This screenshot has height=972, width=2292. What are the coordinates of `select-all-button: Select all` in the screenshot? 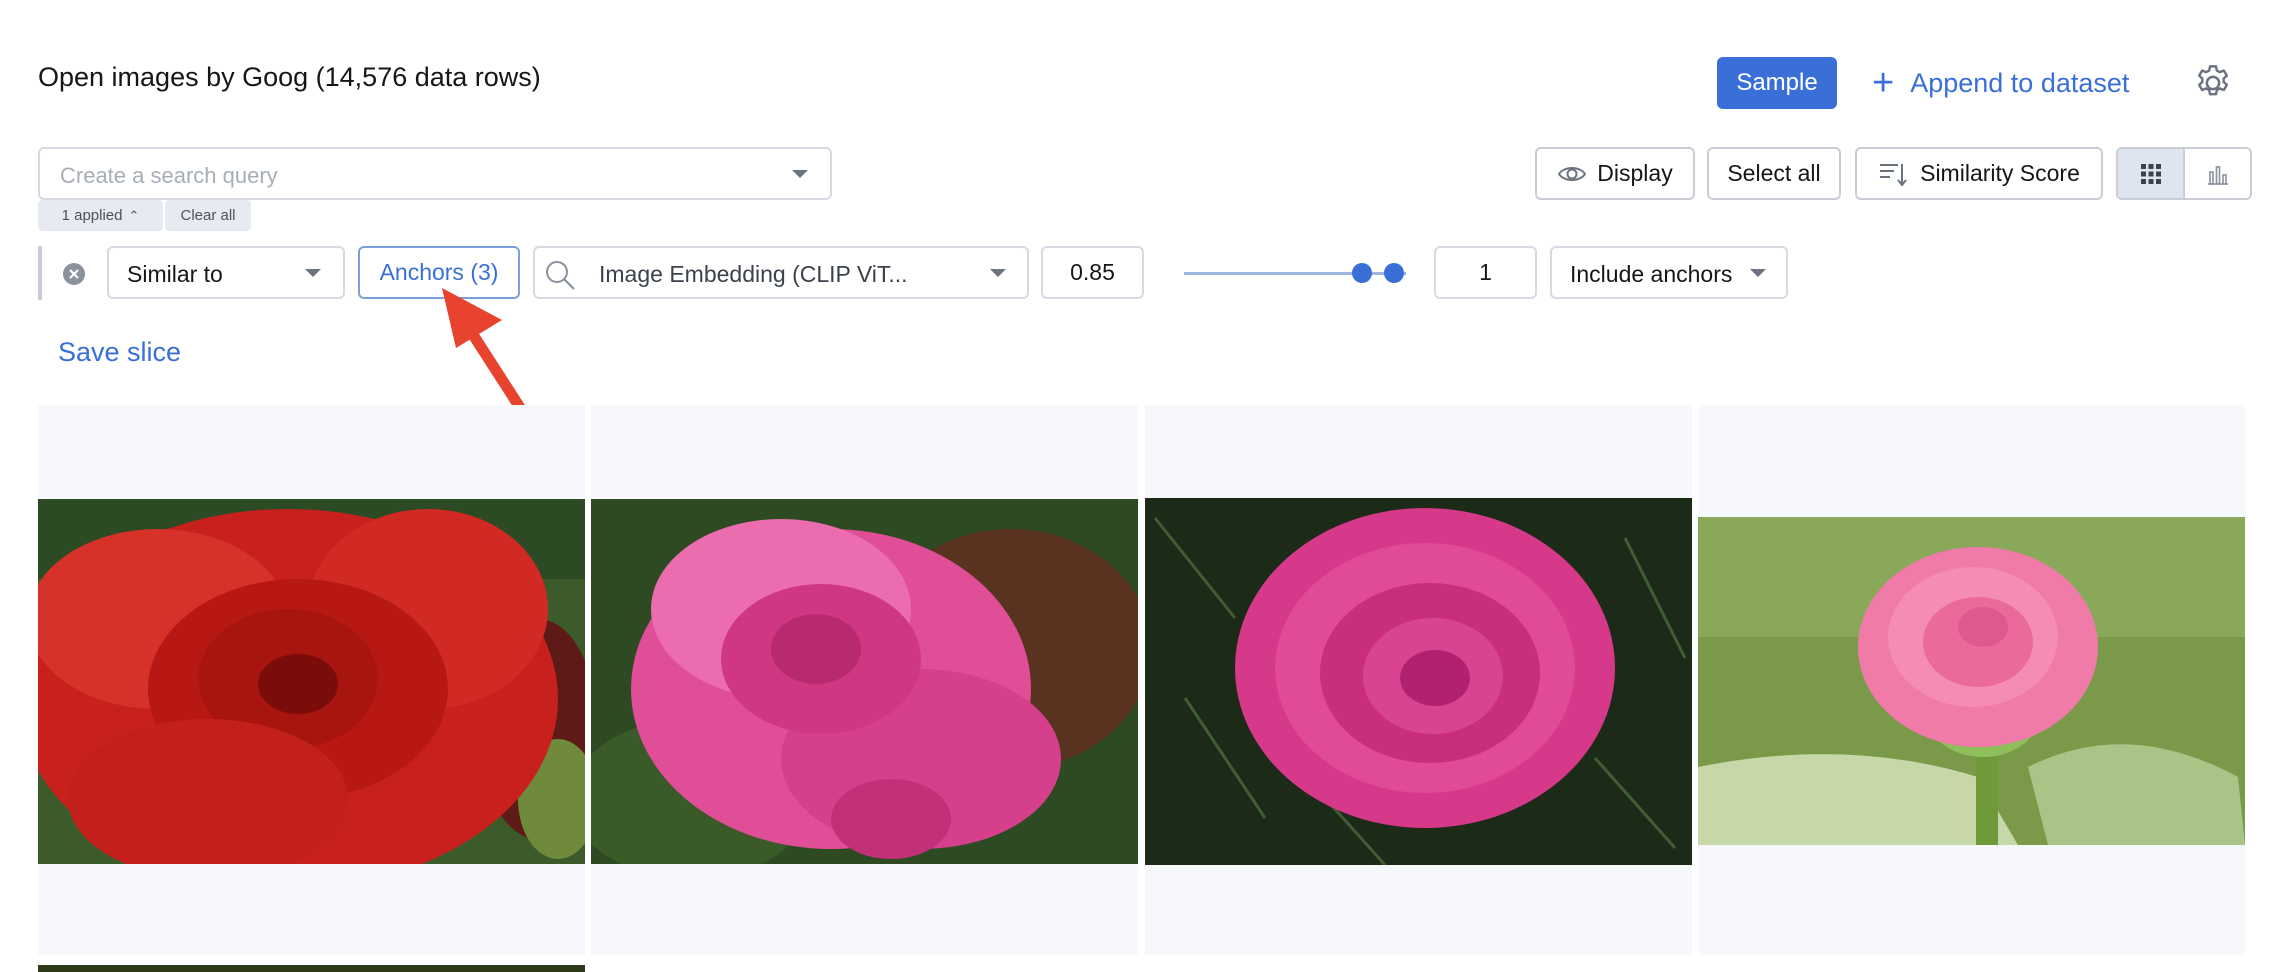 It's located at (1774, 173).